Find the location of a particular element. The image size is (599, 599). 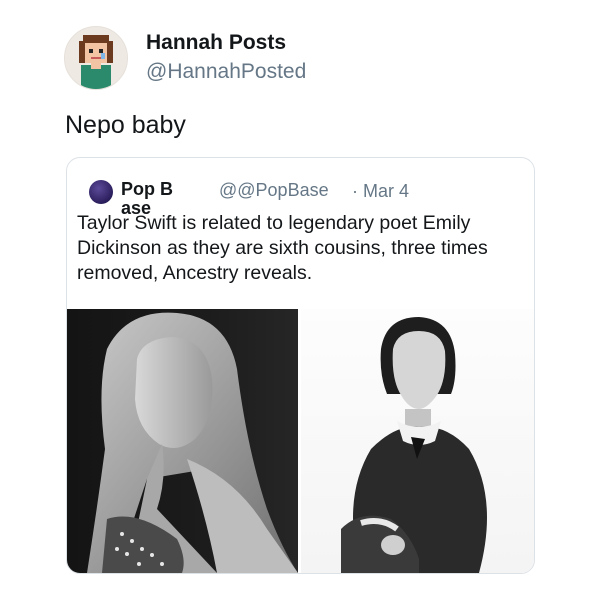

quoted-author-handle: @@PopBase is located at coordinates (282, 190).